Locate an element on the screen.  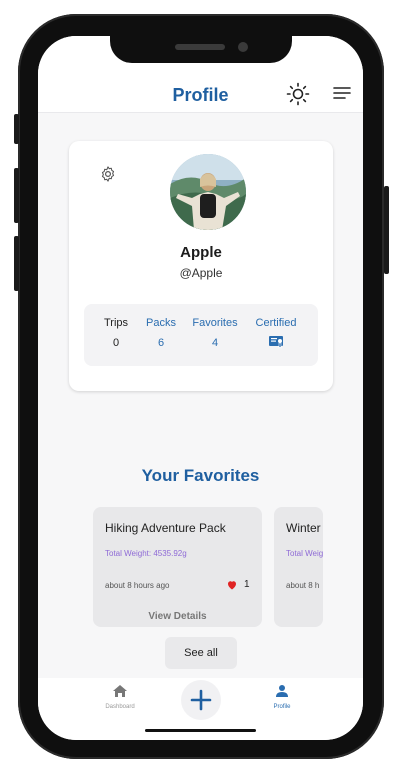
stat-label: Certified is located at coordinates (276, 323).